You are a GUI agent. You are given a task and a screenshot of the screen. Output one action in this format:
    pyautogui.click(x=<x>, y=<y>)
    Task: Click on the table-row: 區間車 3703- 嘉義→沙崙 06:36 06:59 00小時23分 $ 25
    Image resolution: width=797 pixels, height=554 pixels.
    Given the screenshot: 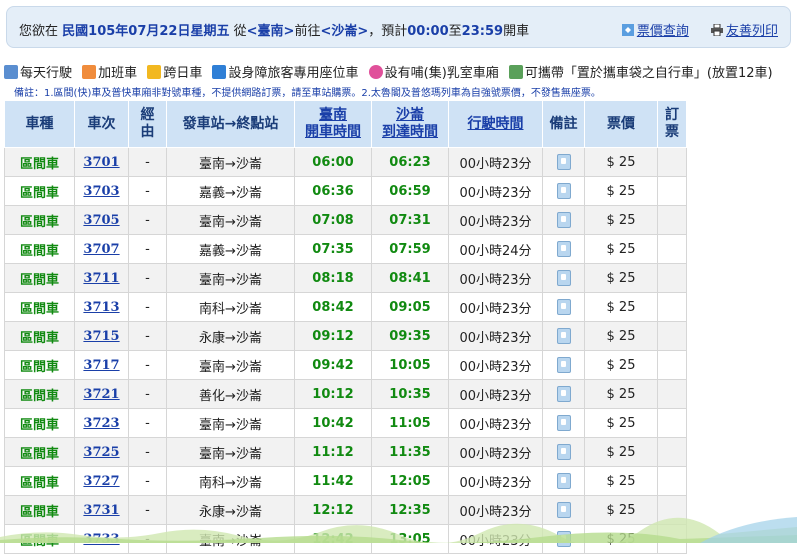 What is the action you would take?
    pyautogui.click(x=345, y=191)
    